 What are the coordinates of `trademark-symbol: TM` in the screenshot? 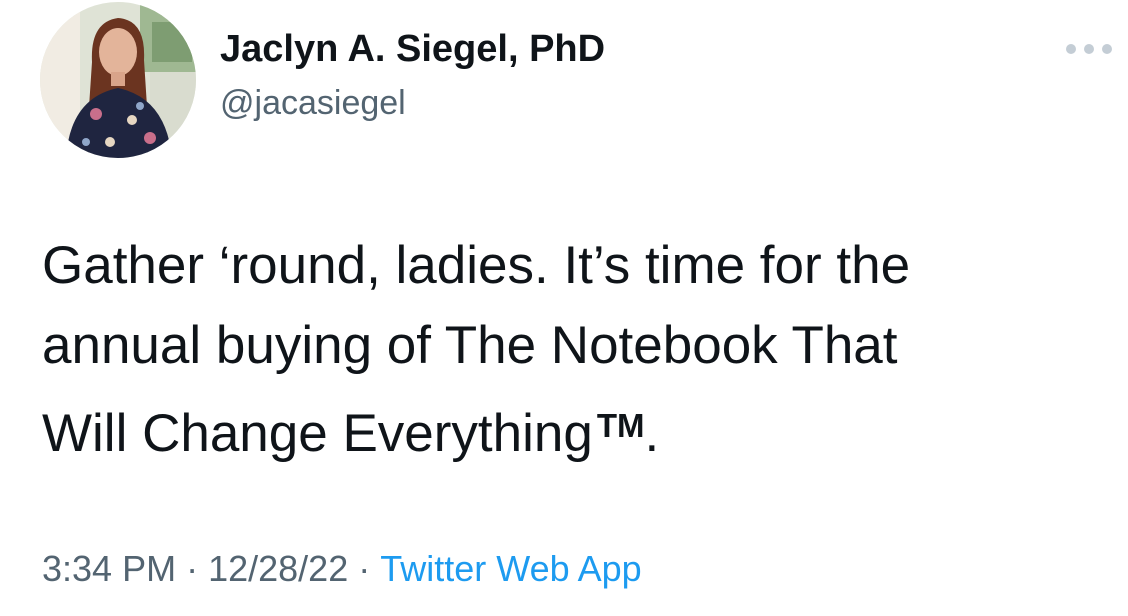 It's located at (620, 425).